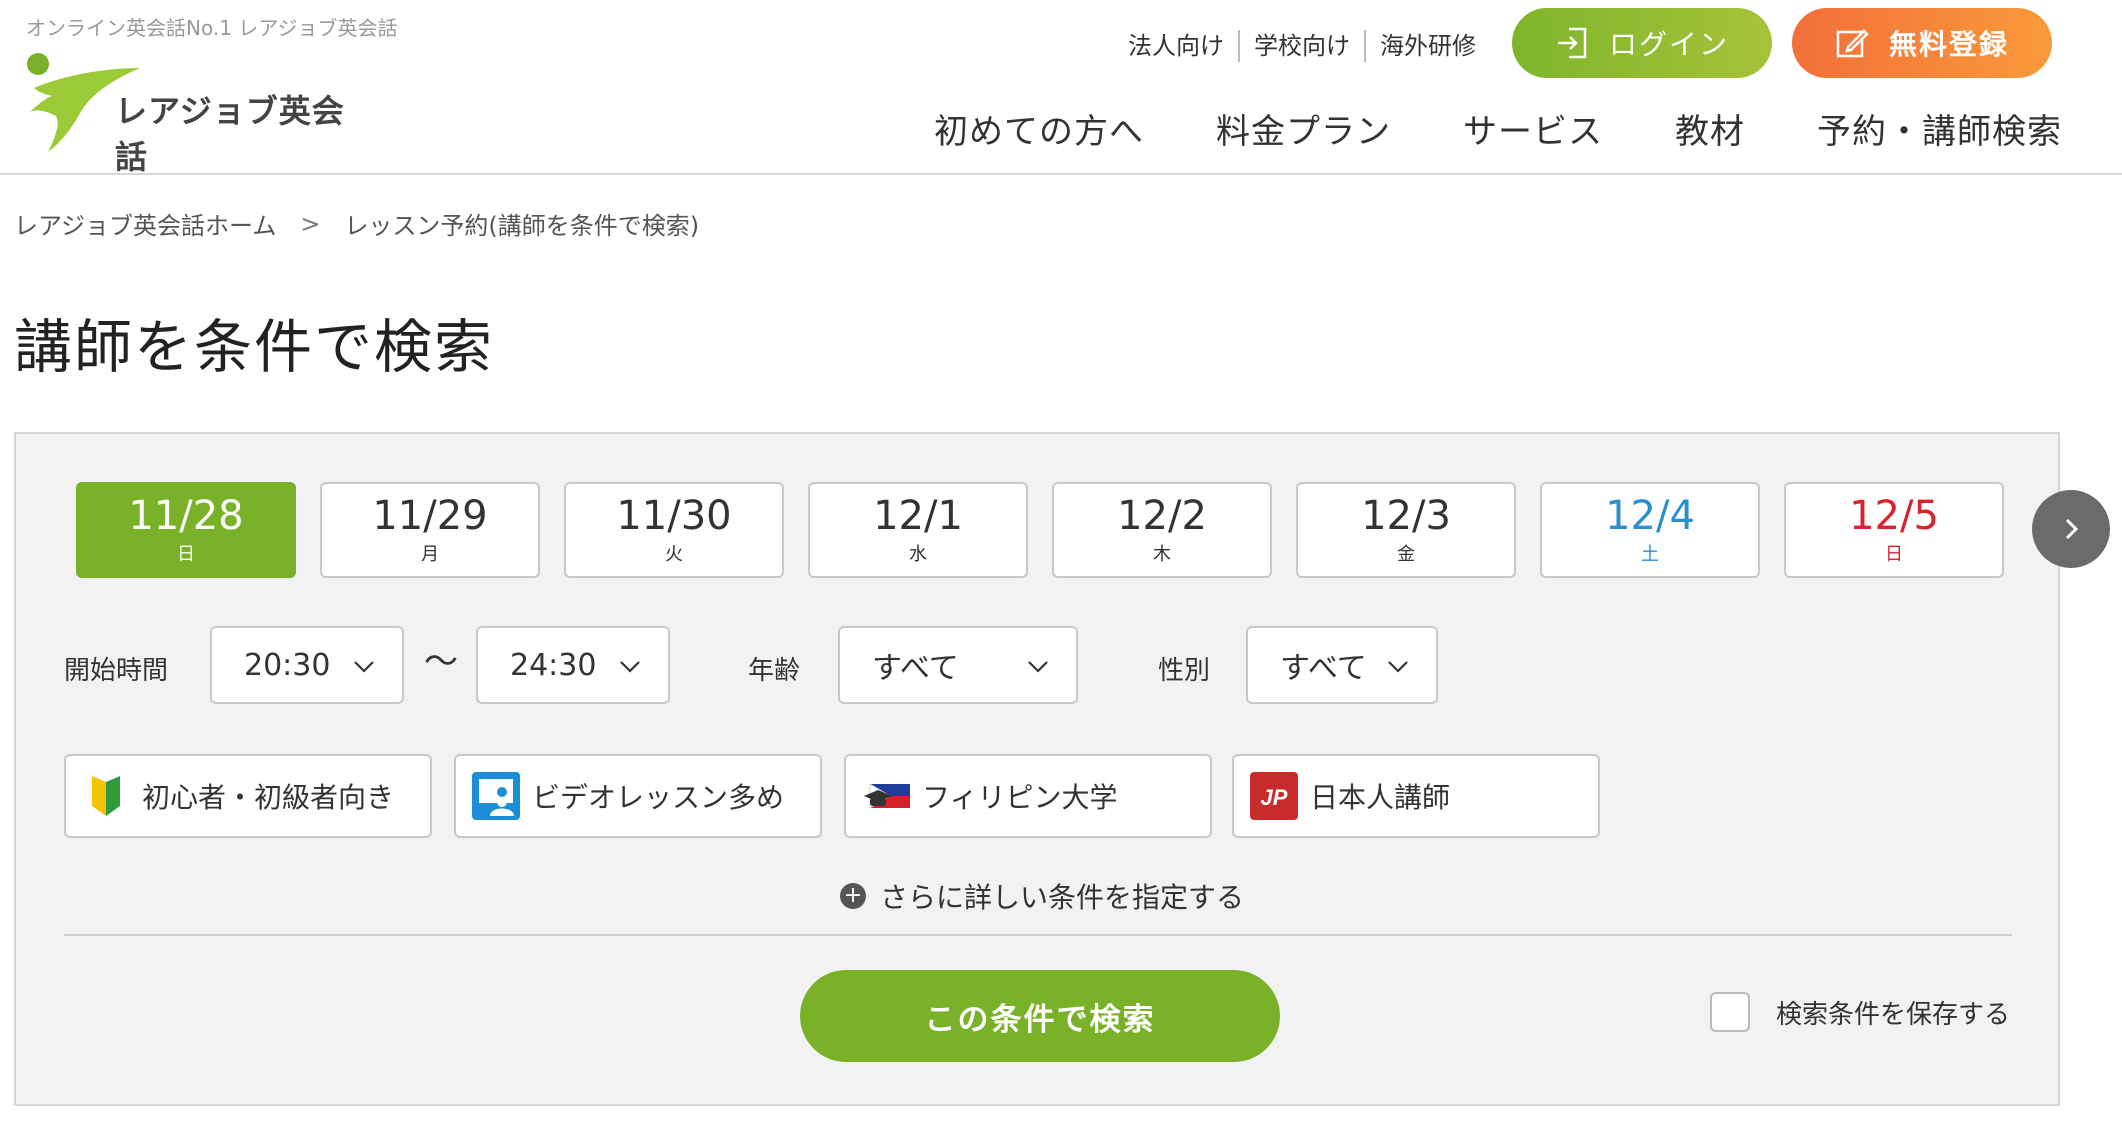 The image size is (2122, 1134). What do you see at coordinates (674, 516) in the screenshot?
I see `date-tab-date: 11/30` at bounding box center [674, 516].